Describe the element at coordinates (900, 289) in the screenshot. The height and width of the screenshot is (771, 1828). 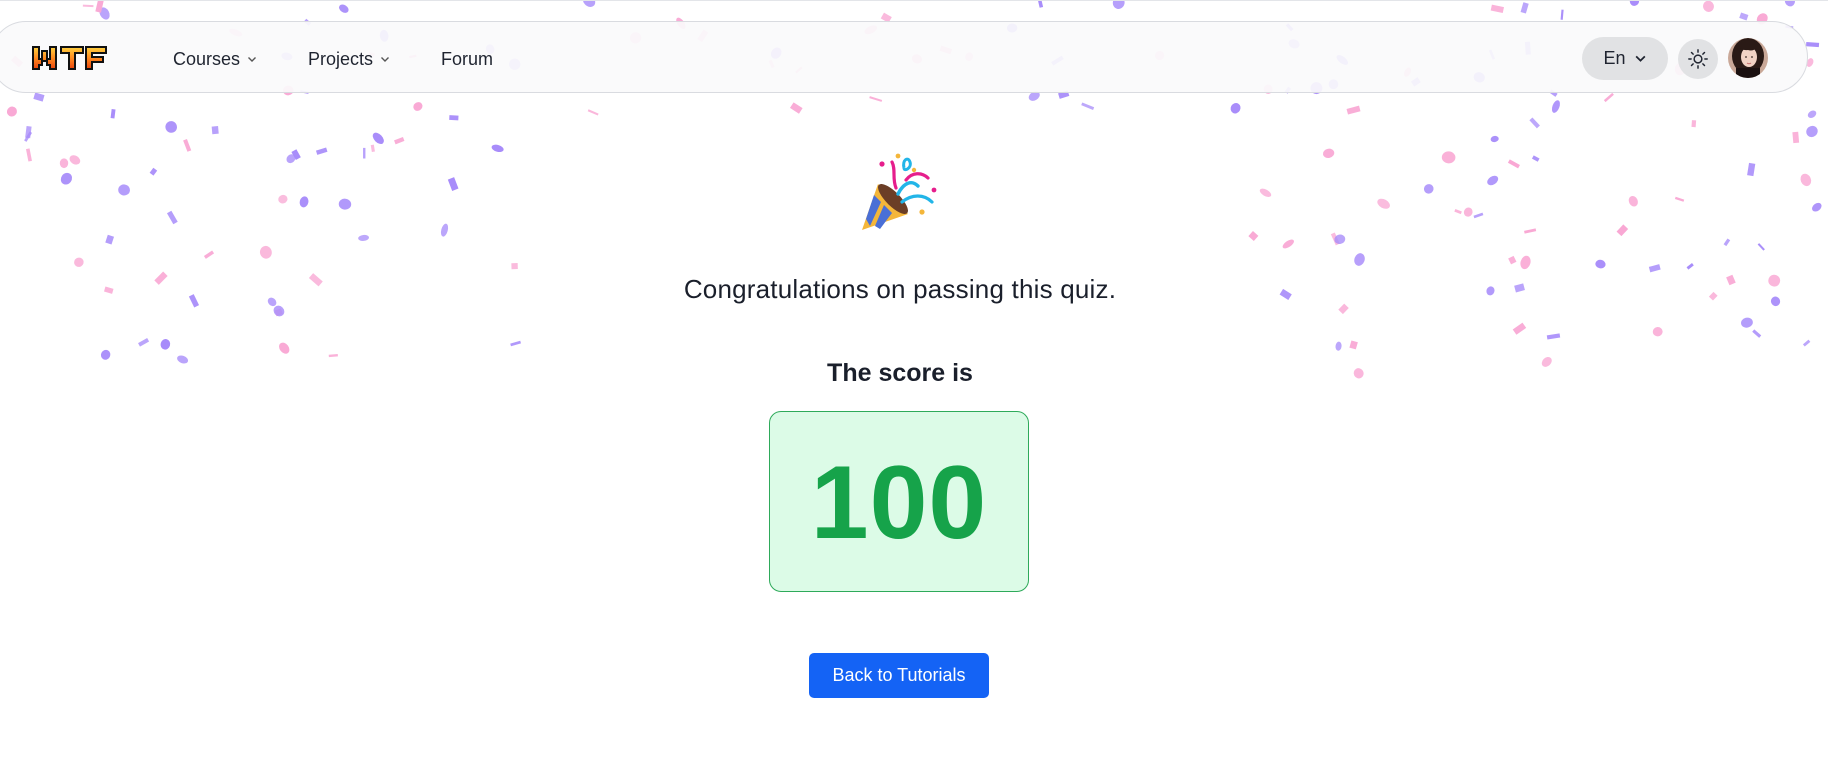
I see `congratulations-message: Congratulations on passing this quiz.` at that location.